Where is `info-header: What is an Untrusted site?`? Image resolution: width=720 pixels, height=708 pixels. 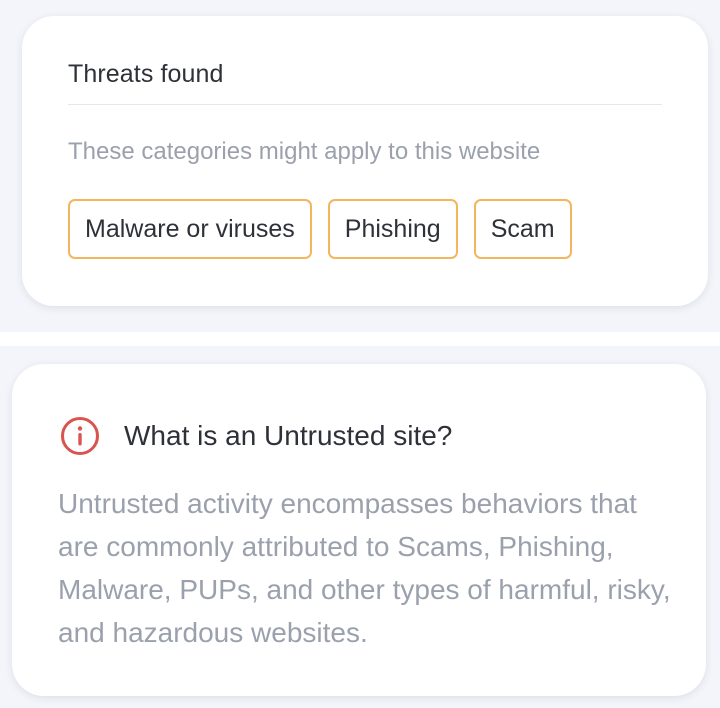 info-header: What is an Untrusted site? is located at coordinates (256, 436).